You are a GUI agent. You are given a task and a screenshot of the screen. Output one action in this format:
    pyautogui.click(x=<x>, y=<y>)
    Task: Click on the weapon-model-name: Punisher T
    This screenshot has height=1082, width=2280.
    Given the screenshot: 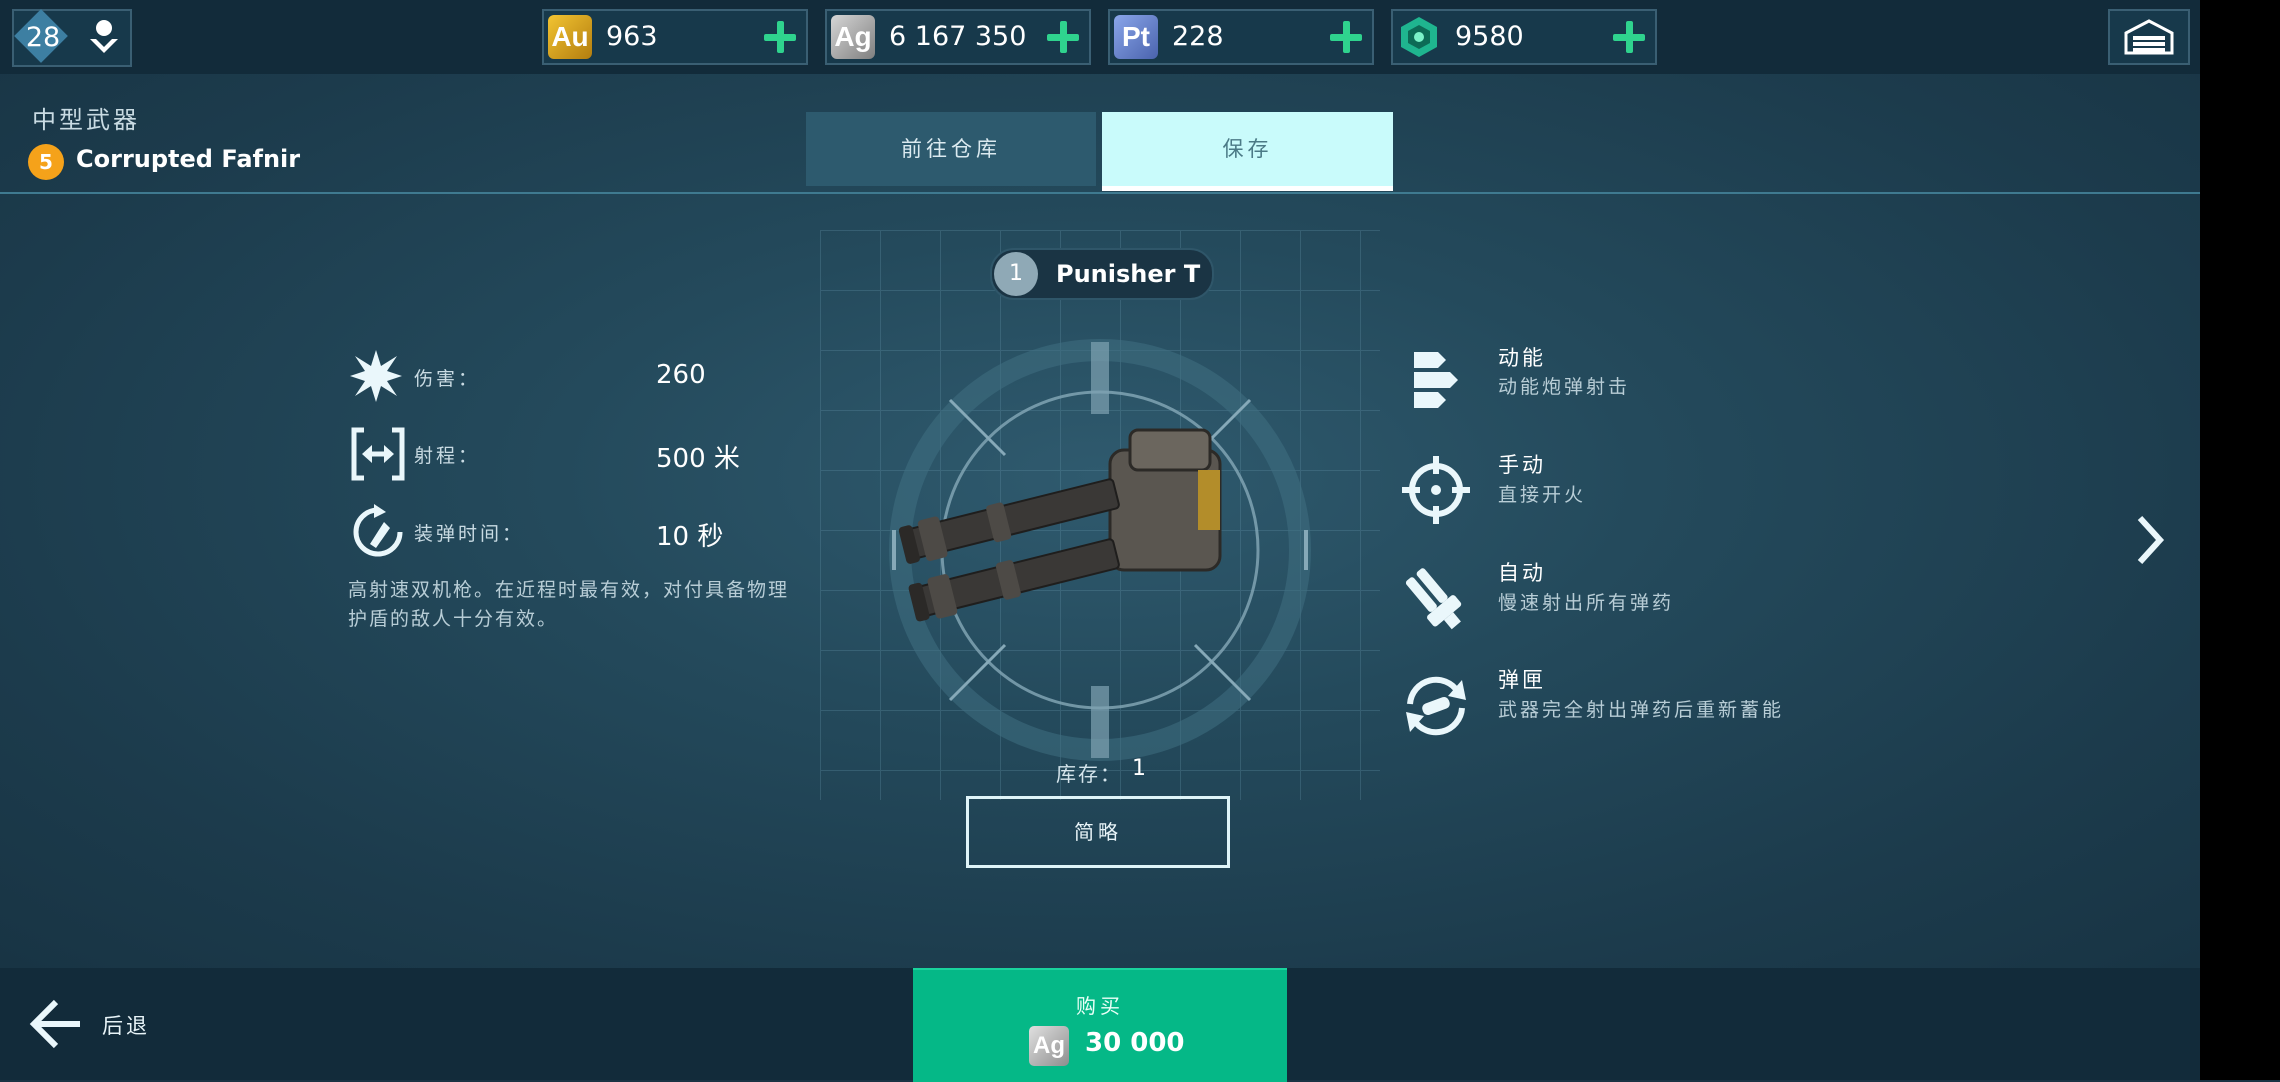 What is the action you would take?
    pyautogui.click(x=1128, y=274)
    